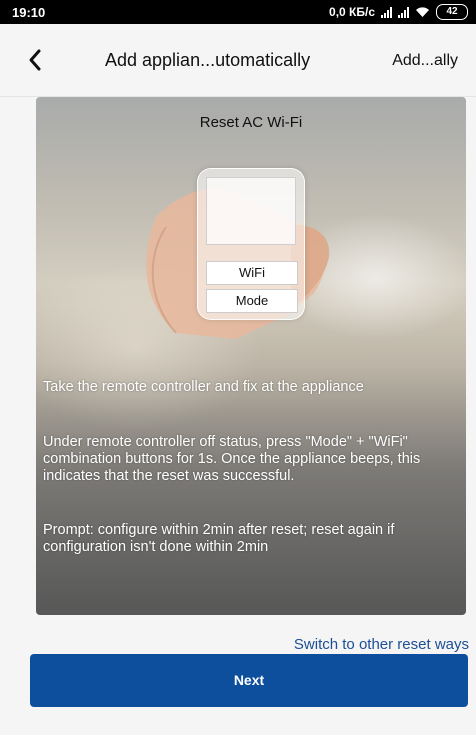  Describe the element at coordinates (381, 644) in the screenshot. I see `switch-reset-way-link: Switch to other reset ways` at that location.